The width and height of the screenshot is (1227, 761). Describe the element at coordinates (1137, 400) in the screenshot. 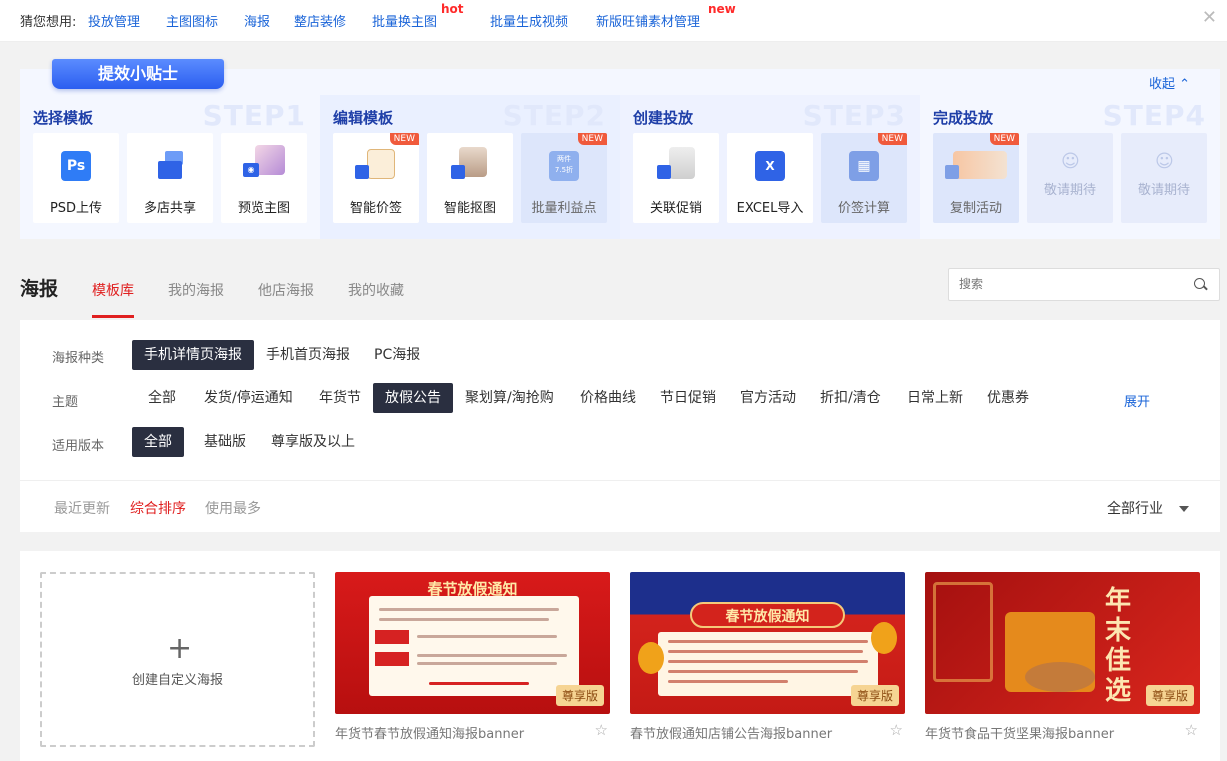

I see `expand-button: 展开` at that location.